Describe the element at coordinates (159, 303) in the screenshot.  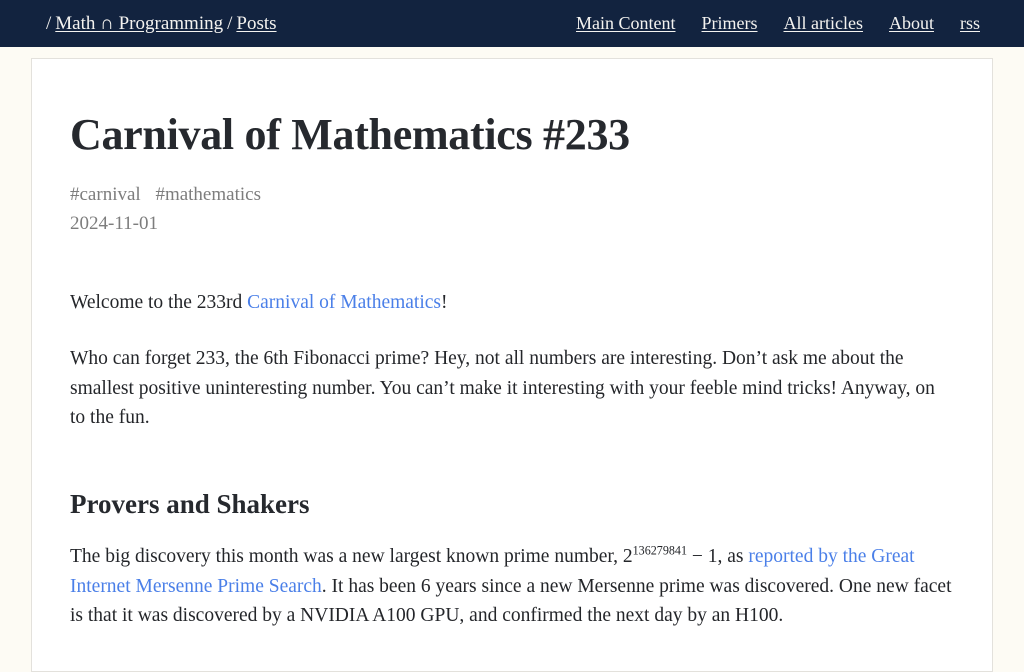
I see `welcome-text-before: Welcome to the 233rd` at that location.